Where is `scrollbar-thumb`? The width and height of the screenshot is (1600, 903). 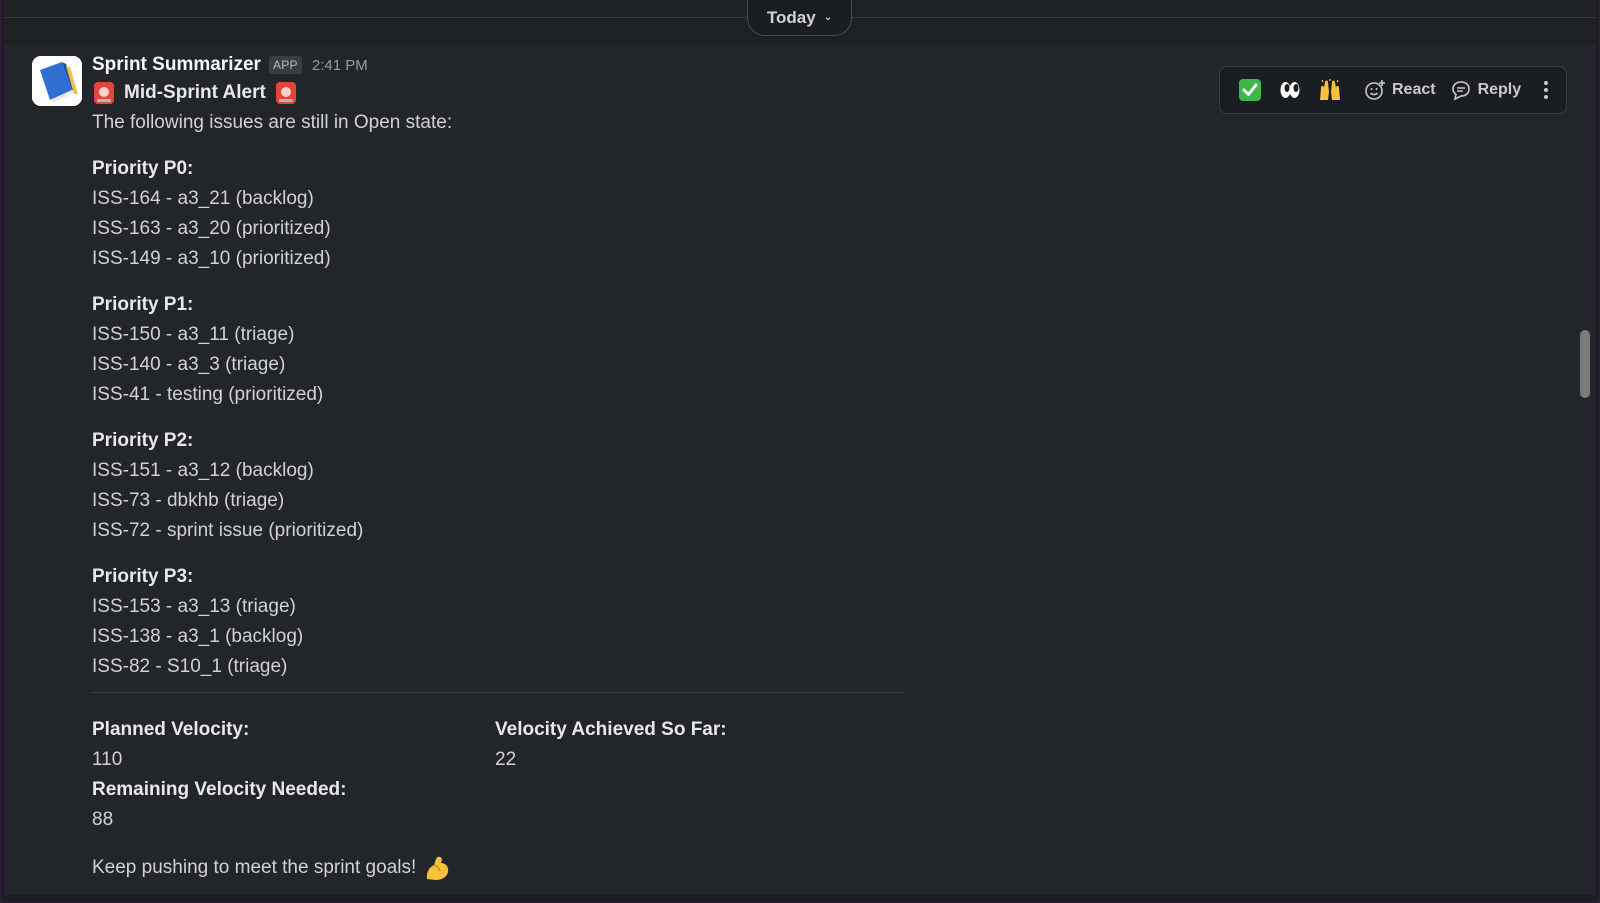 scrollbar-thumb is located at coordinates (1585, 364).